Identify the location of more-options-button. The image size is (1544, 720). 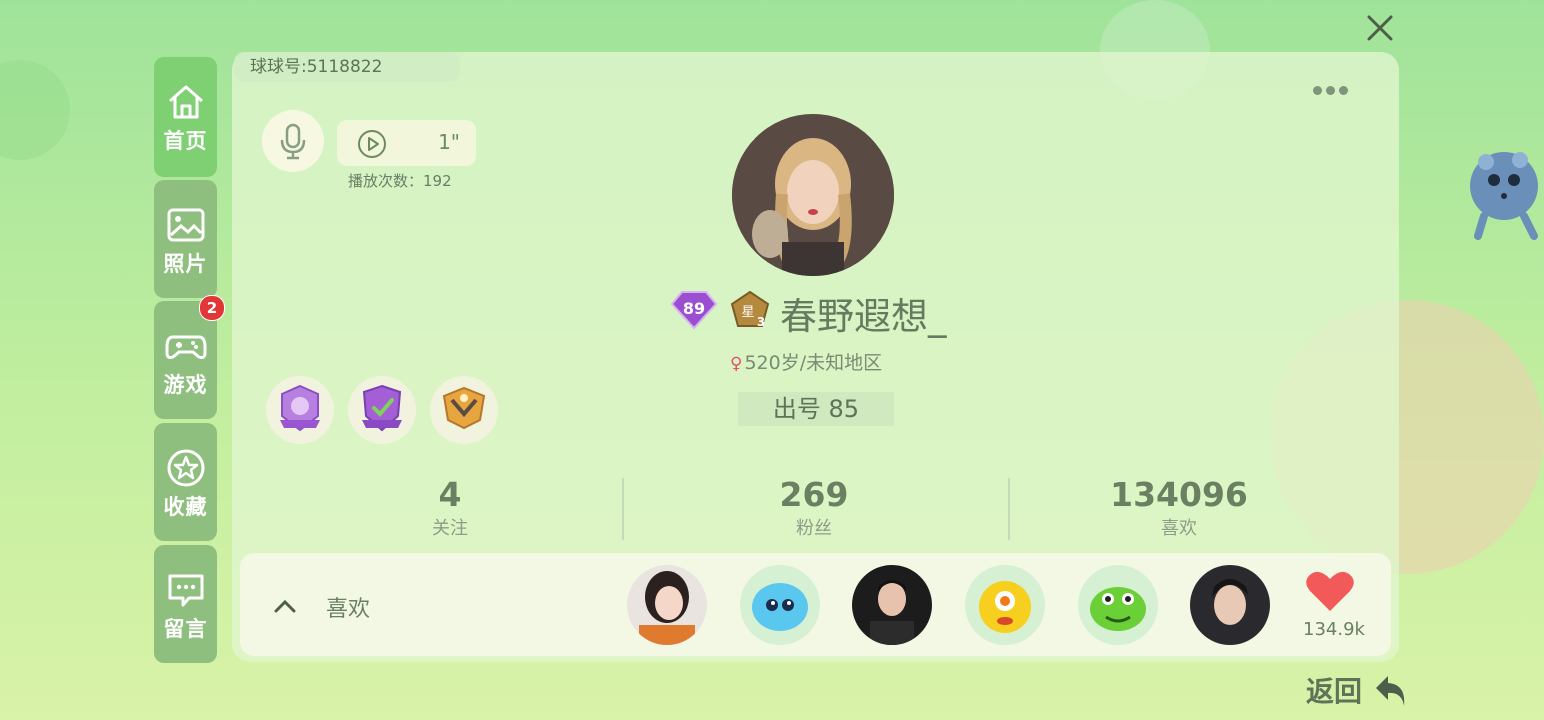
(1336, 87).